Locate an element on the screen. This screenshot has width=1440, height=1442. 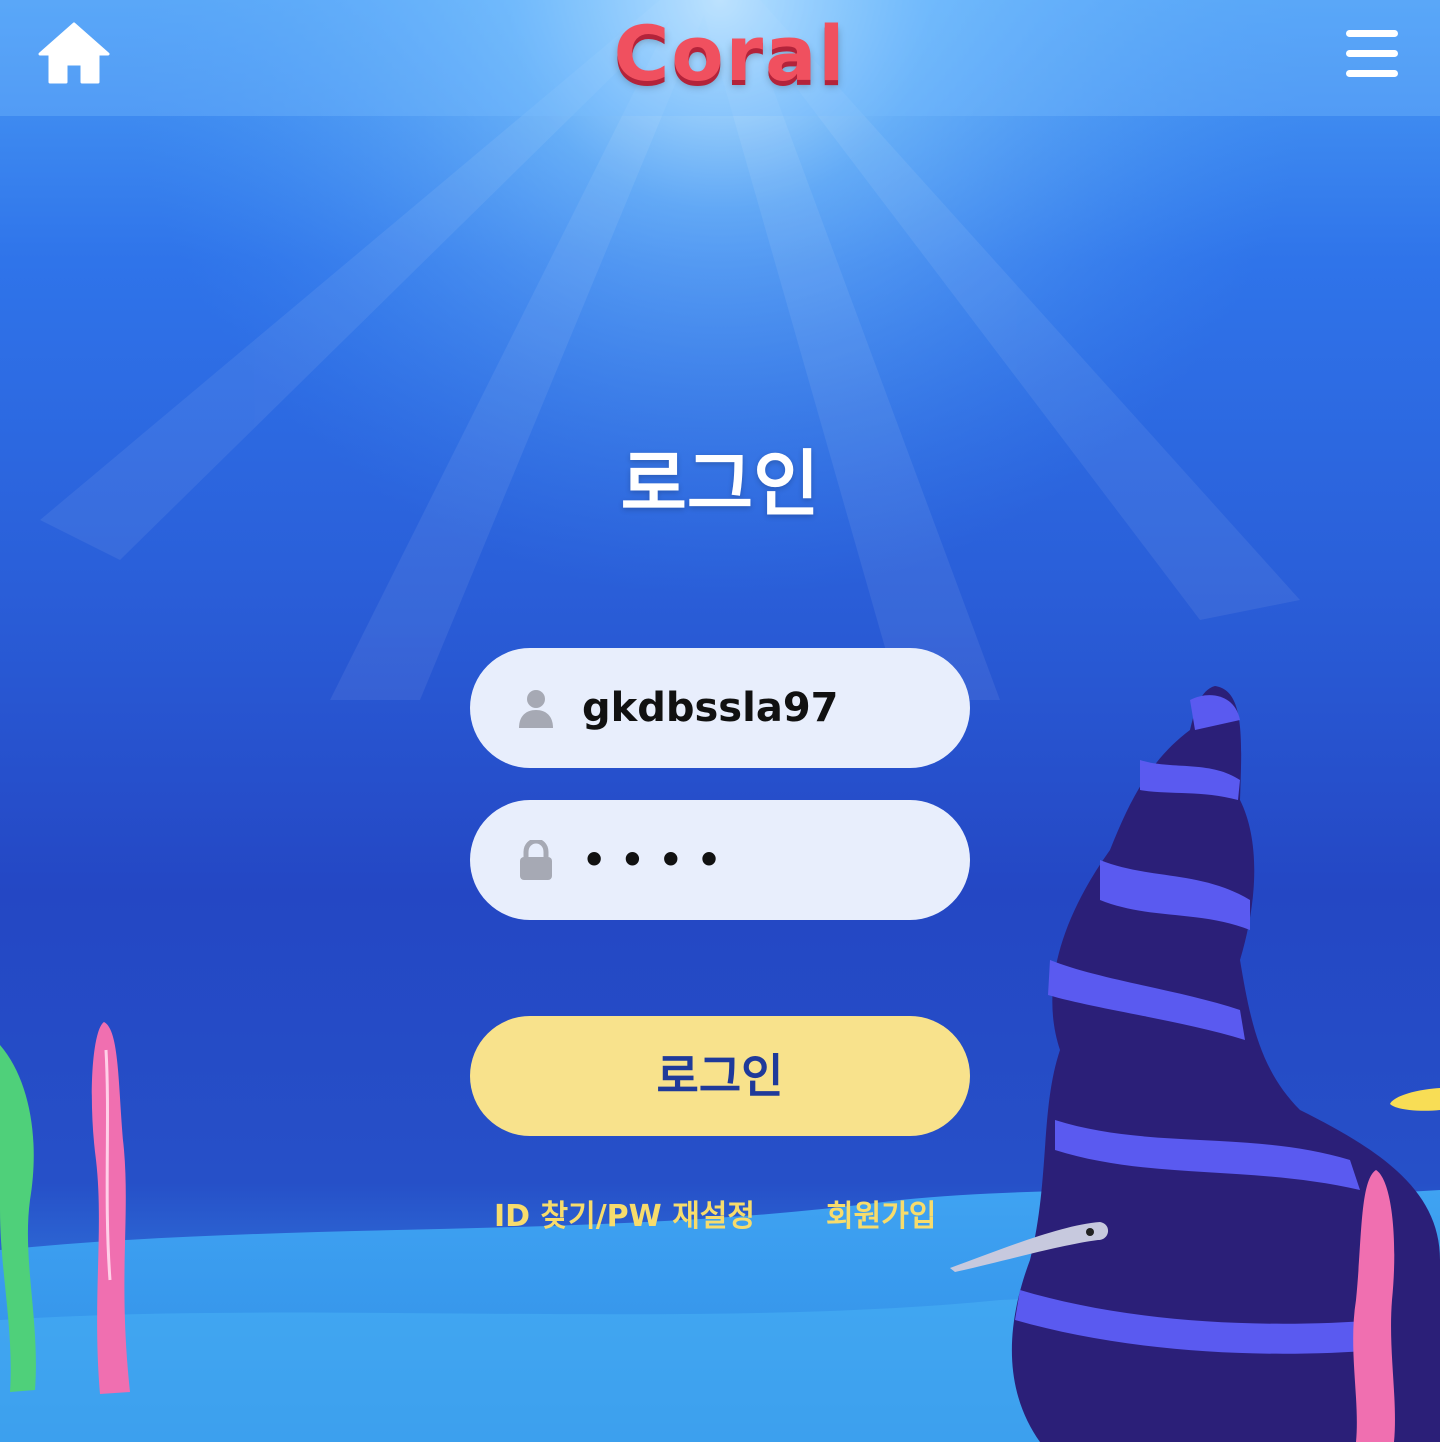
signup-link: 회원가입 is located at coordinates (881, 1217).